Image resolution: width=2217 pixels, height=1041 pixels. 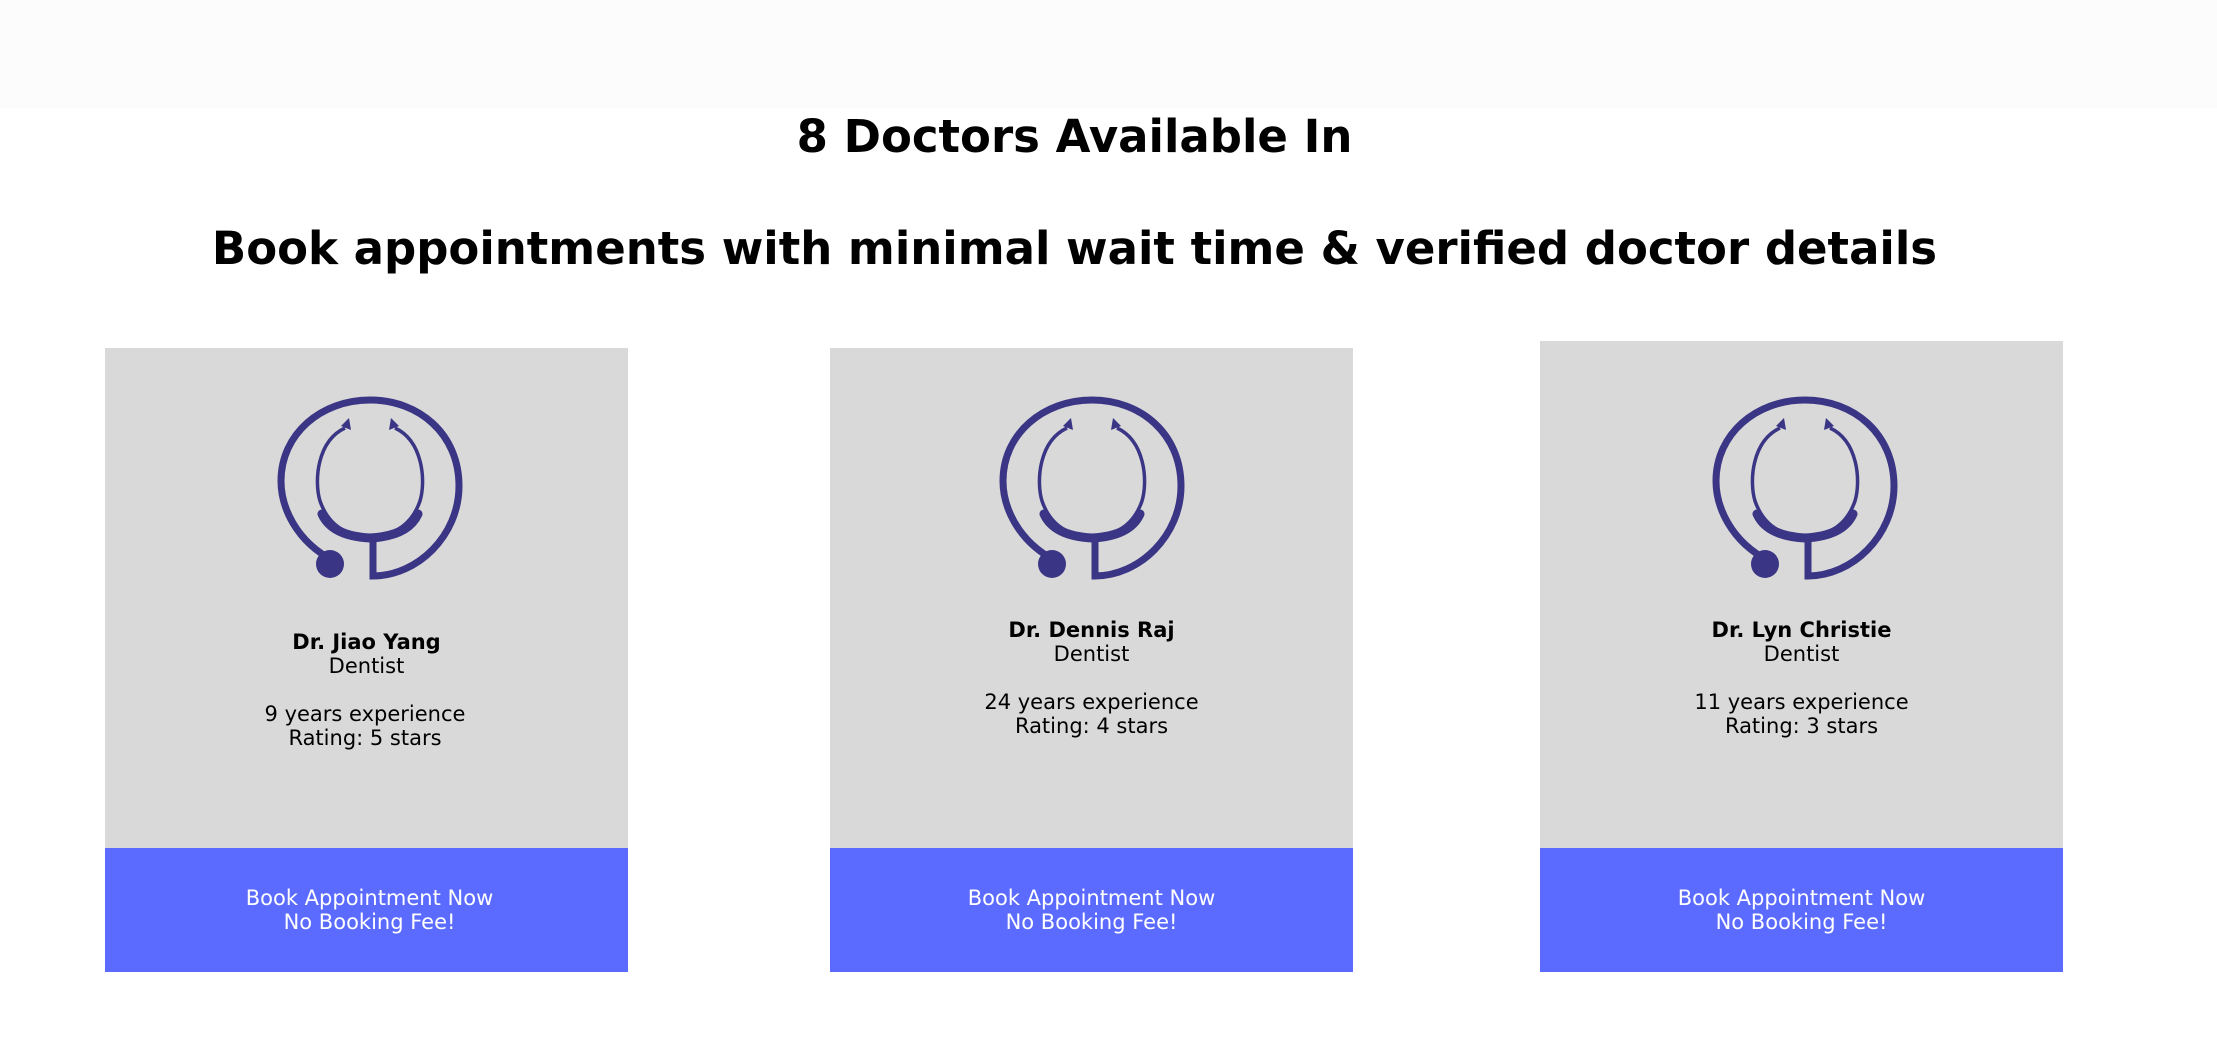 I want to click on doctor-rating: Rating: 3 stars, so click(x=1801, y=726).